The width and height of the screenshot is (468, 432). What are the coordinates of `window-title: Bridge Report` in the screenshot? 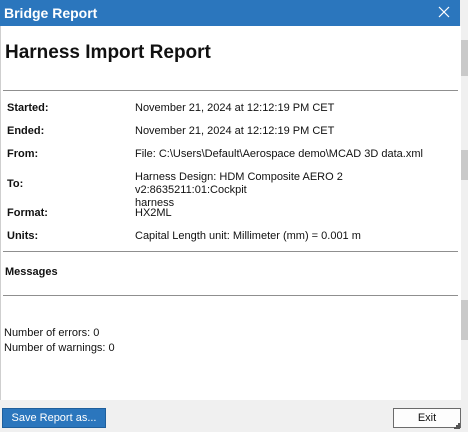 It's located at (51, 13).